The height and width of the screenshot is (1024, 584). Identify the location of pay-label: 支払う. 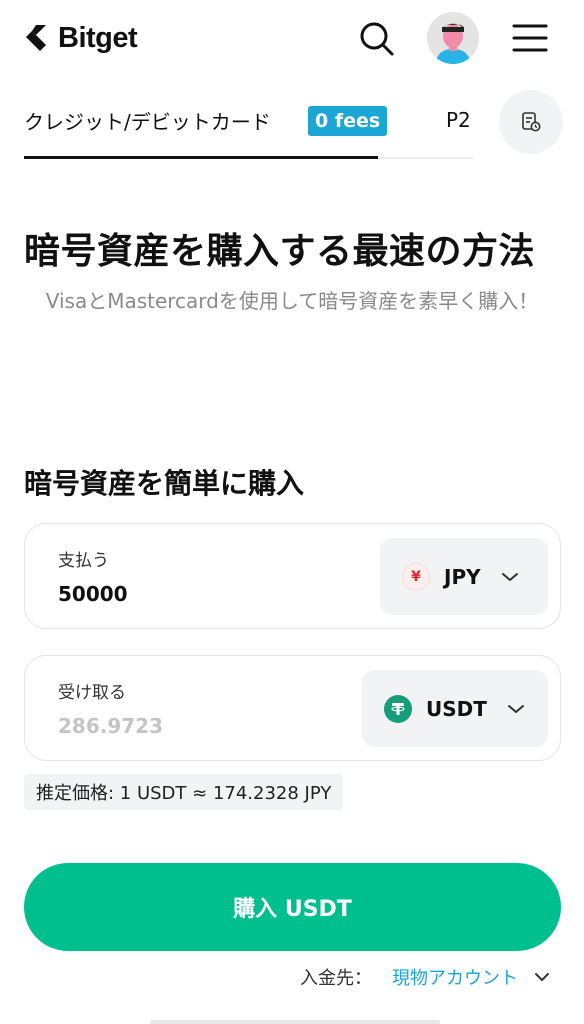
(83, 561).